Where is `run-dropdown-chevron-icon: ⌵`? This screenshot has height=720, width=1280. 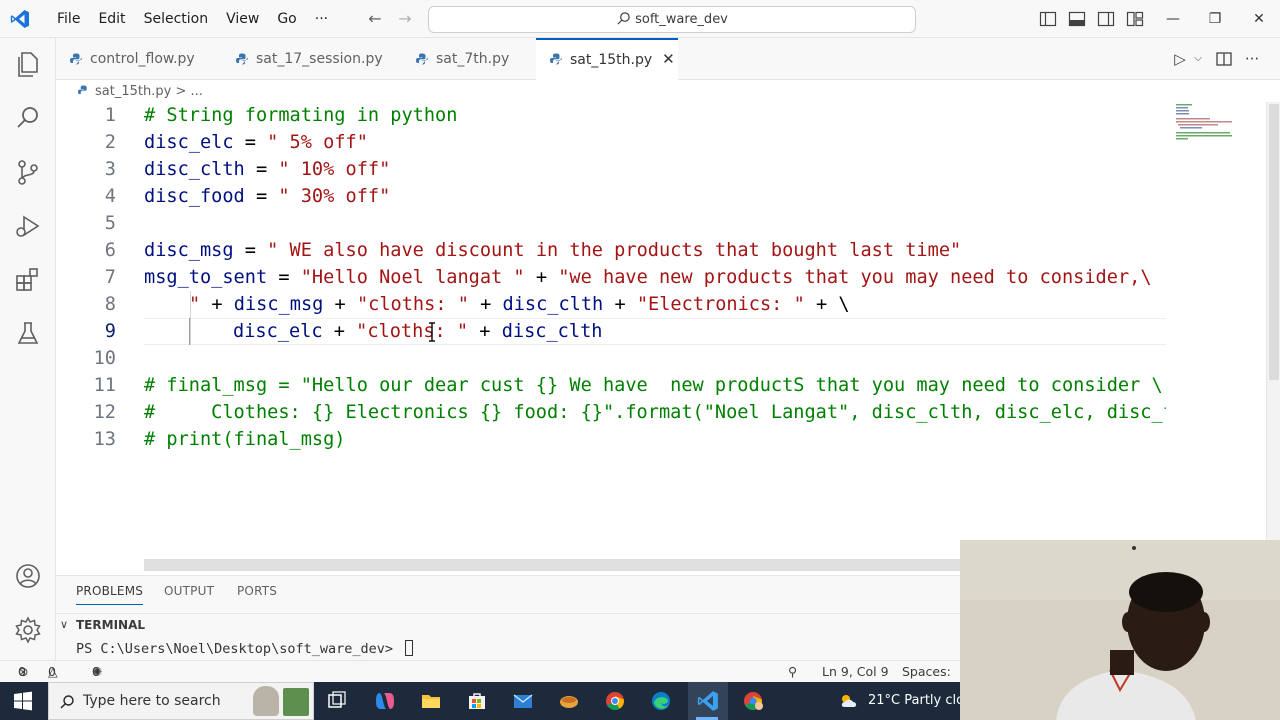 run-dropdown-chevron-icon: ⌵ is located at coordinates (1198, 59).